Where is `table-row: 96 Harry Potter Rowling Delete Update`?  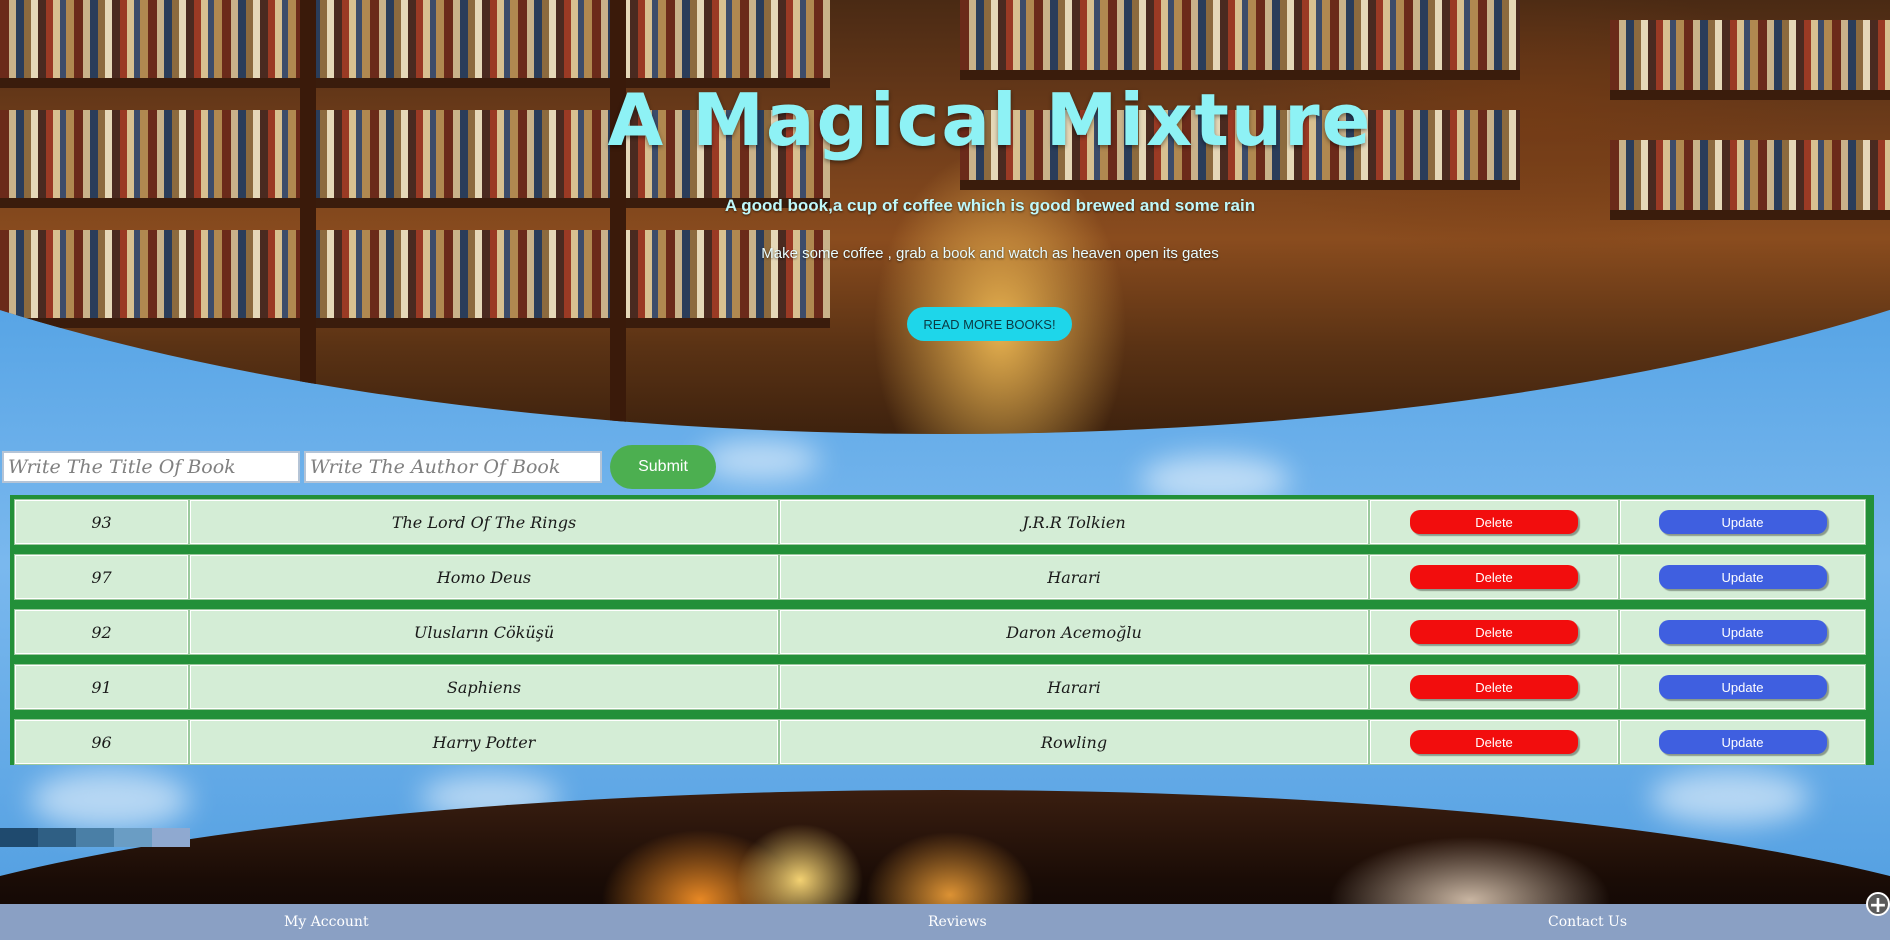 table-row: 96 Harry Potter Rowling Delete Update is located at coordinates (941, 742).